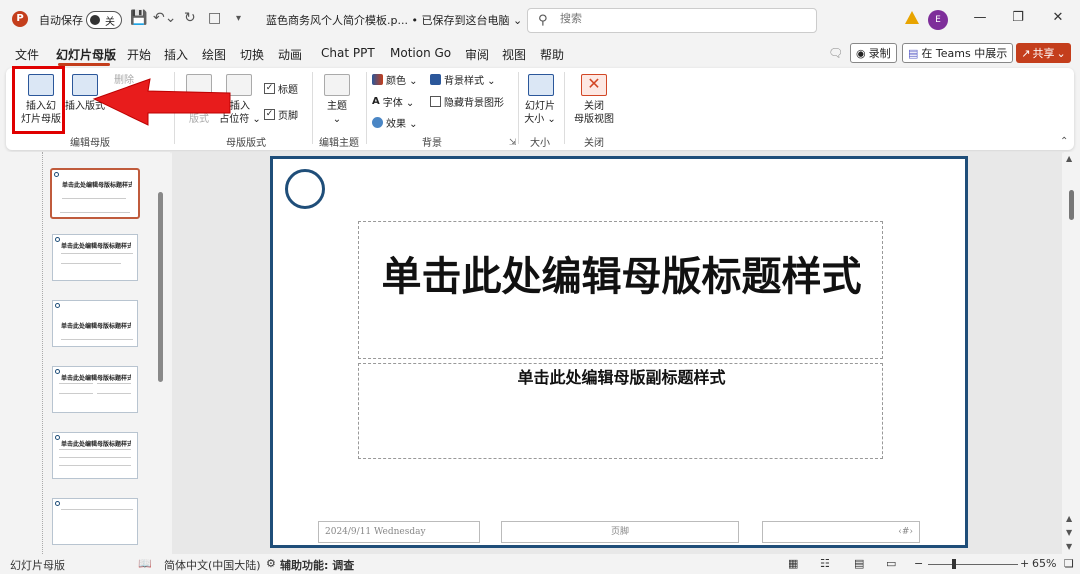  I want to click on scroll-thumb, so click(1071, 205).